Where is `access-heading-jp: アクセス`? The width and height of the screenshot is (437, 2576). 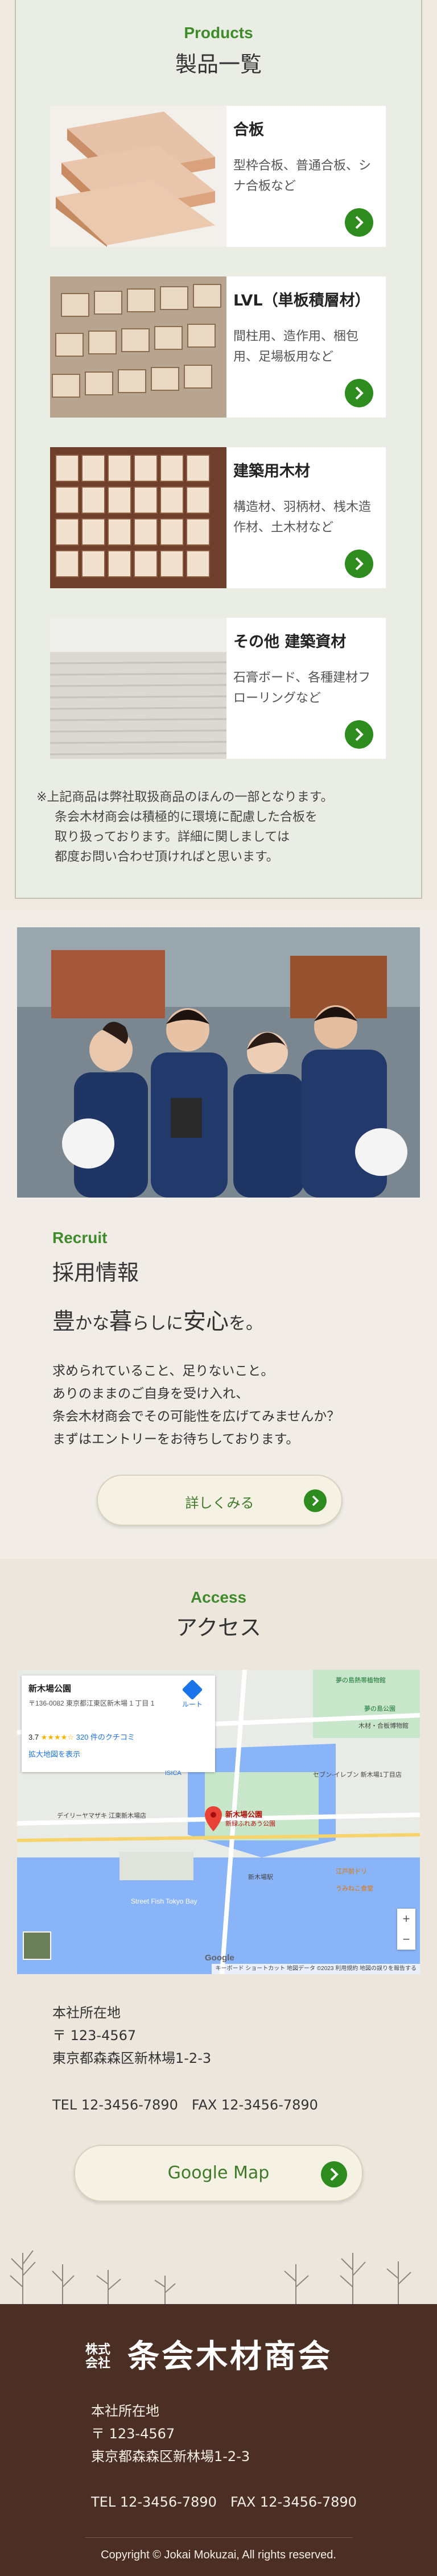
access-heading-jp: アクセス is located at coordinates (218, 1628).